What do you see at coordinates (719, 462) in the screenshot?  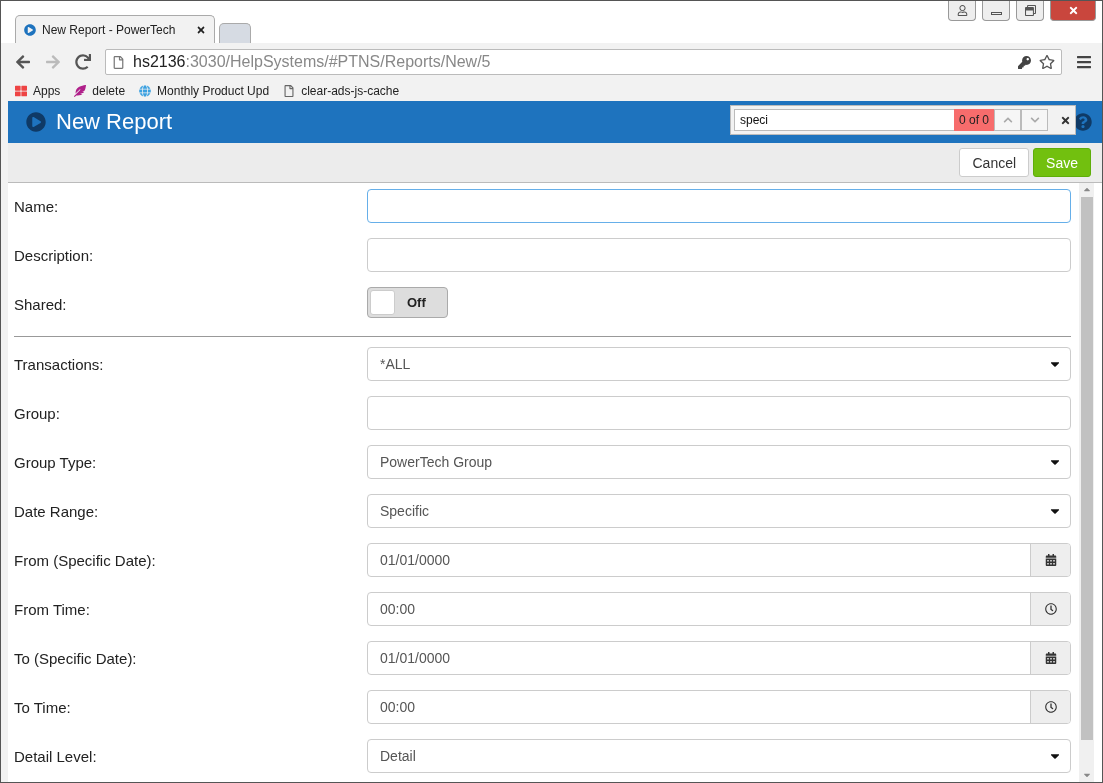 I see `select-field: PowerTech Group` at bounding box center [719, 462].